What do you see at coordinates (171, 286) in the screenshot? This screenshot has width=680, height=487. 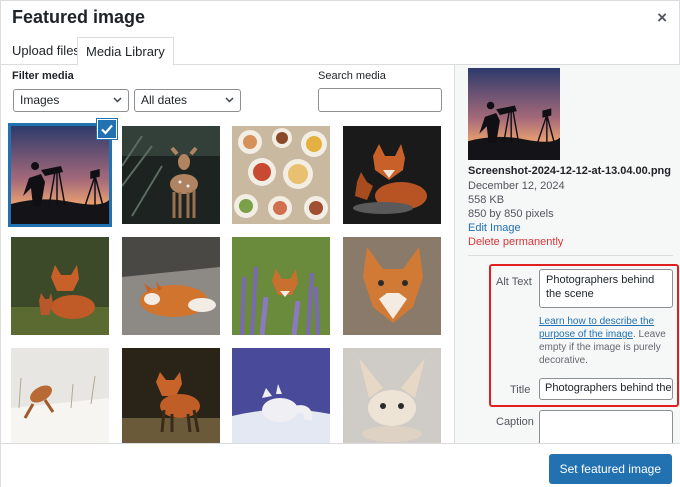 I see `sleeping-fox-thumbnail` at bounding box center [171, 286].